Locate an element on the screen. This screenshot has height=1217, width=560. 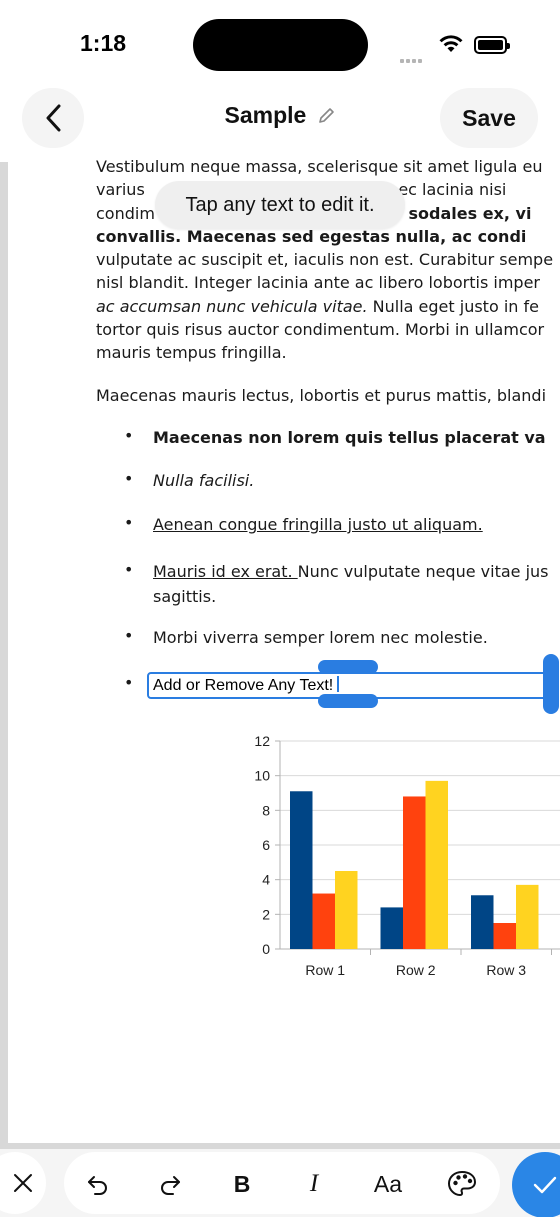
selection-handle-top is located at coordinates (348, 667).